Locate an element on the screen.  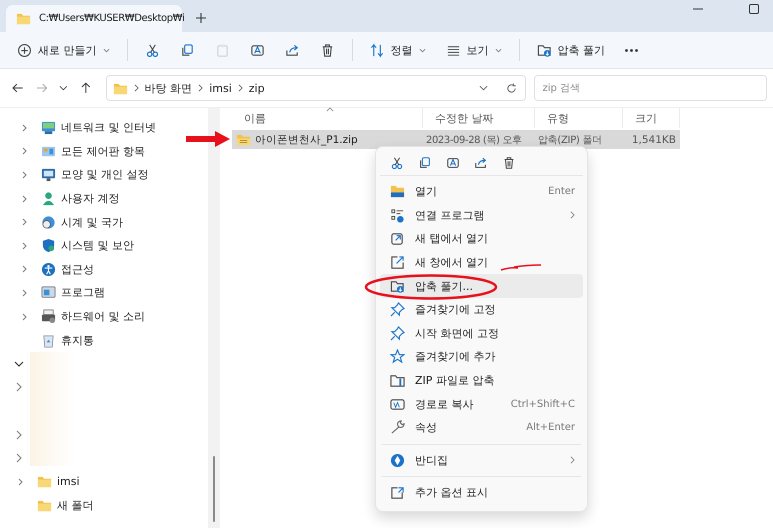
sort-icon is located at coordinates (377, 50).